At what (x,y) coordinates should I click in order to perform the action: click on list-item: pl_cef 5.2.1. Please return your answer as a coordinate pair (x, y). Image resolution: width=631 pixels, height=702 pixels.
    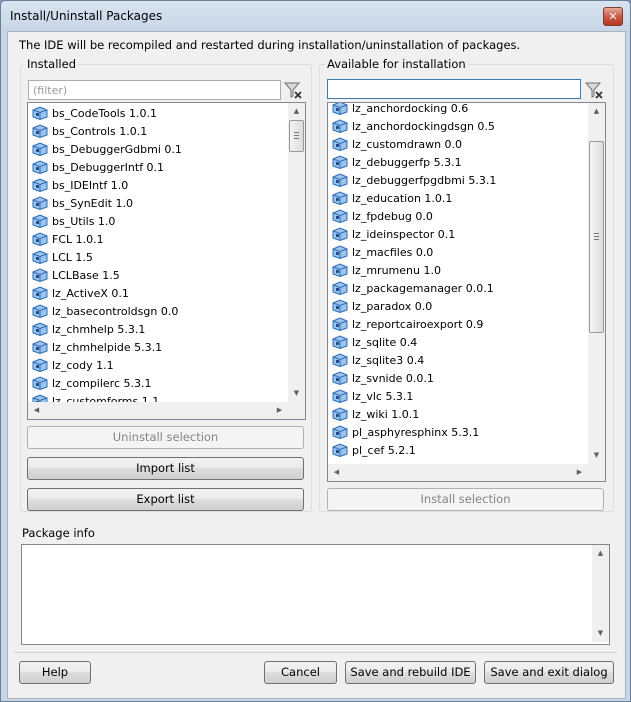
    Looking at the image, I should click on (458, 450).